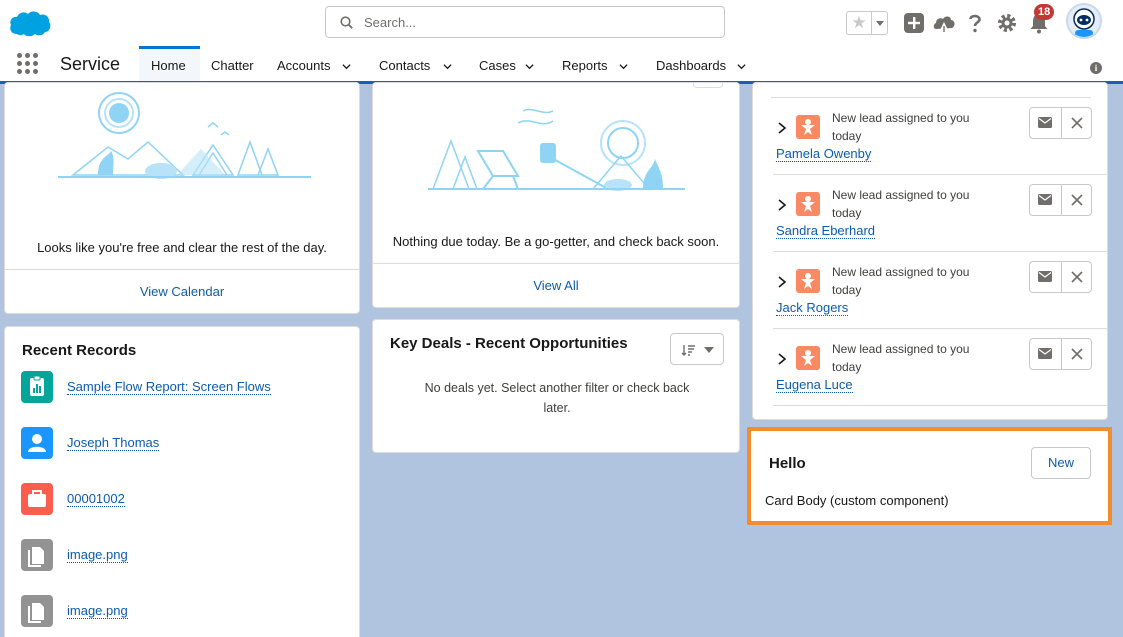 The width and height of the screenshot is (1123, 637). I want to click on list-item: 00001002, so click(186, 503).